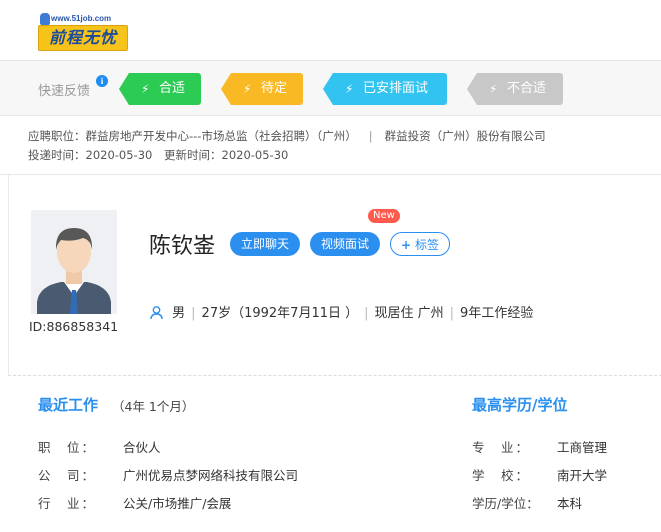 Image resolution: width=661 pixels, height=532 pixels. Describe the element at coordinates (67, 503) in the screenshot. I see `work-industry-key: 行 业：` at that location.